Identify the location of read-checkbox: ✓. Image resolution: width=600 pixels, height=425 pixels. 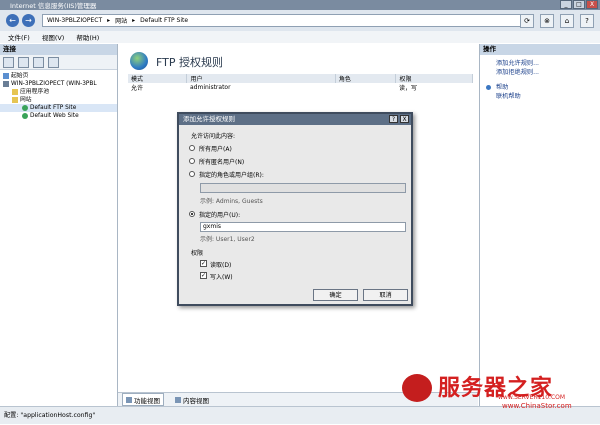
(203, 263).